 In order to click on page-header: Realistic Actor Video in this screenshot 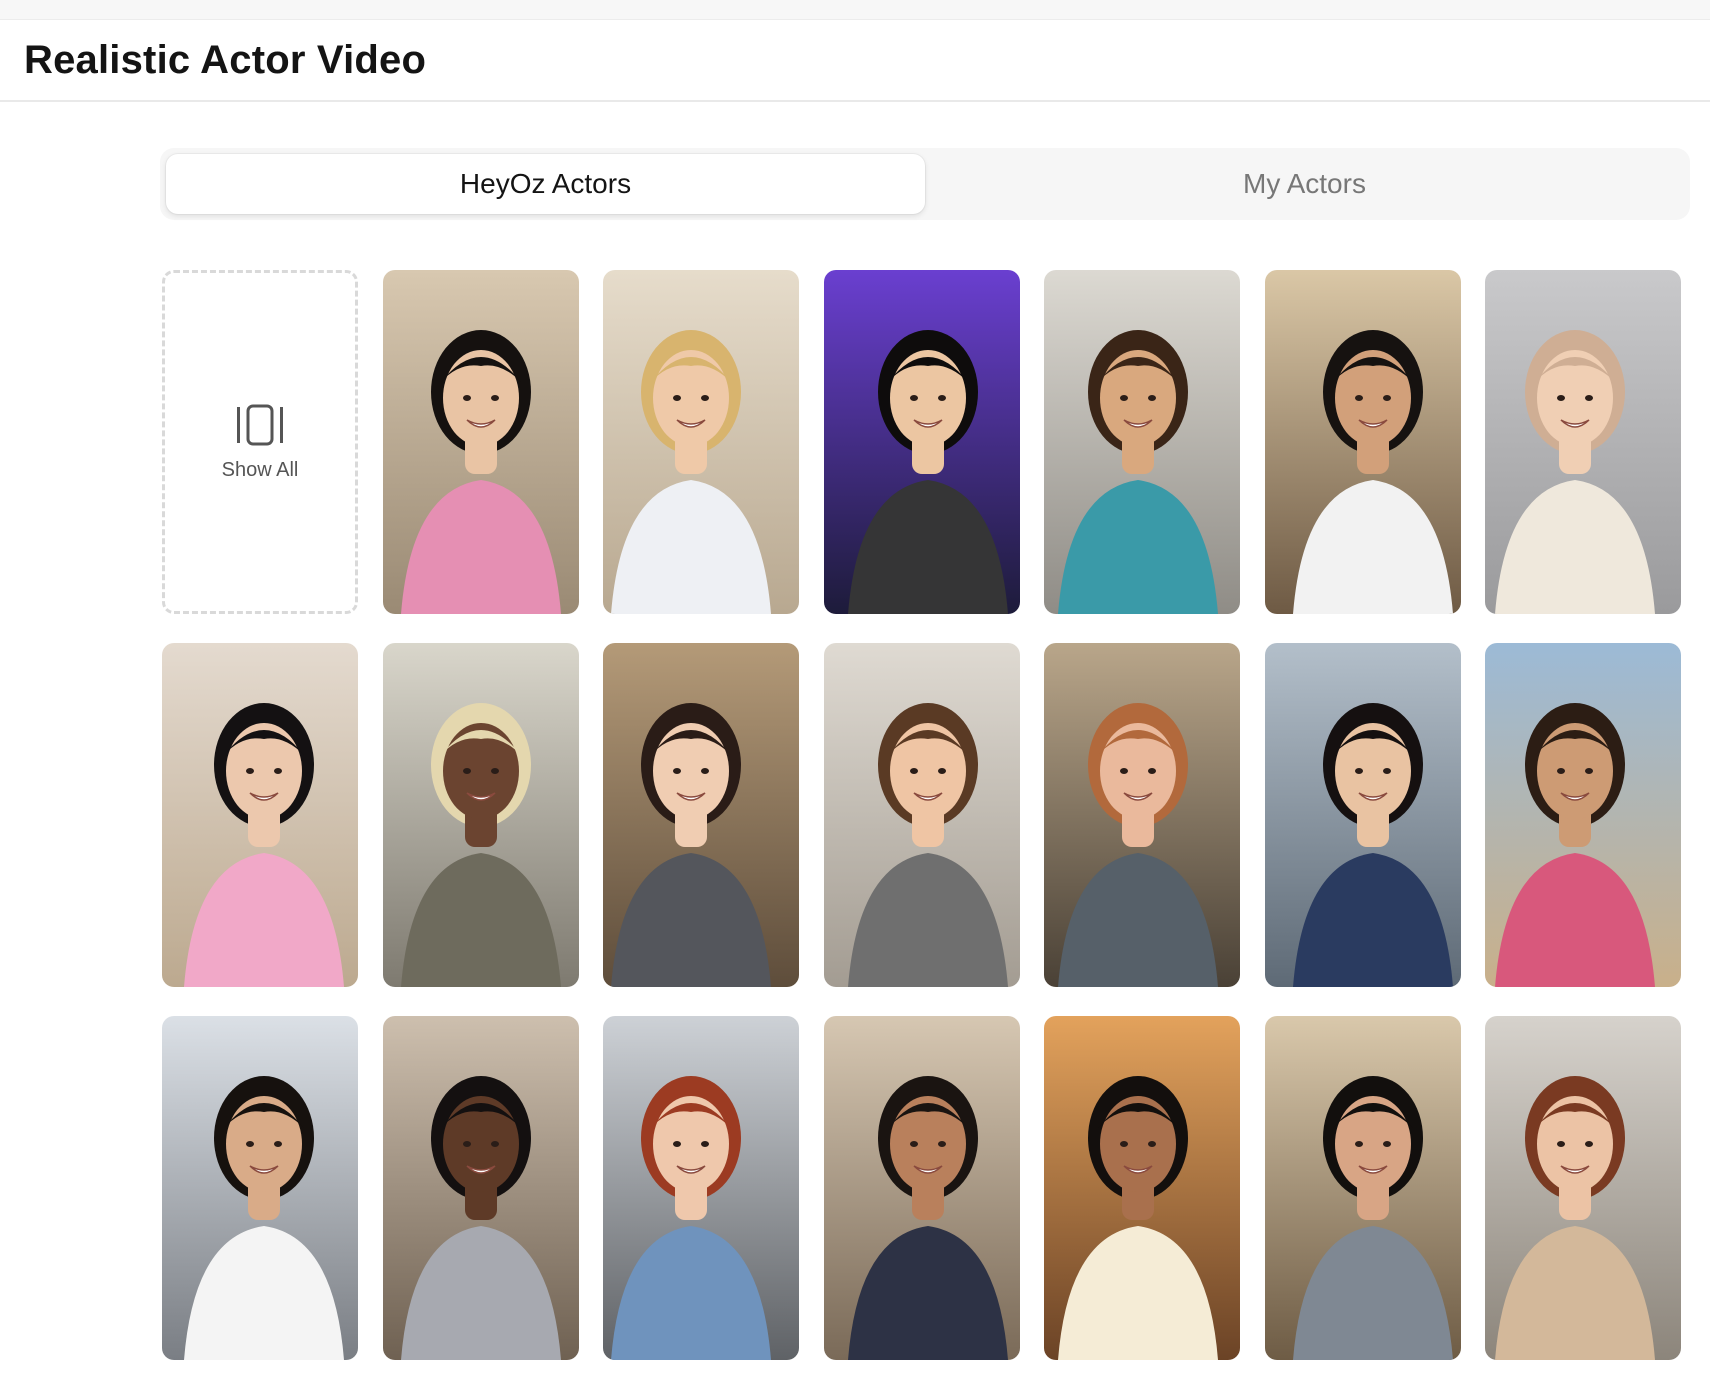, I will do `click(855, 61)`.